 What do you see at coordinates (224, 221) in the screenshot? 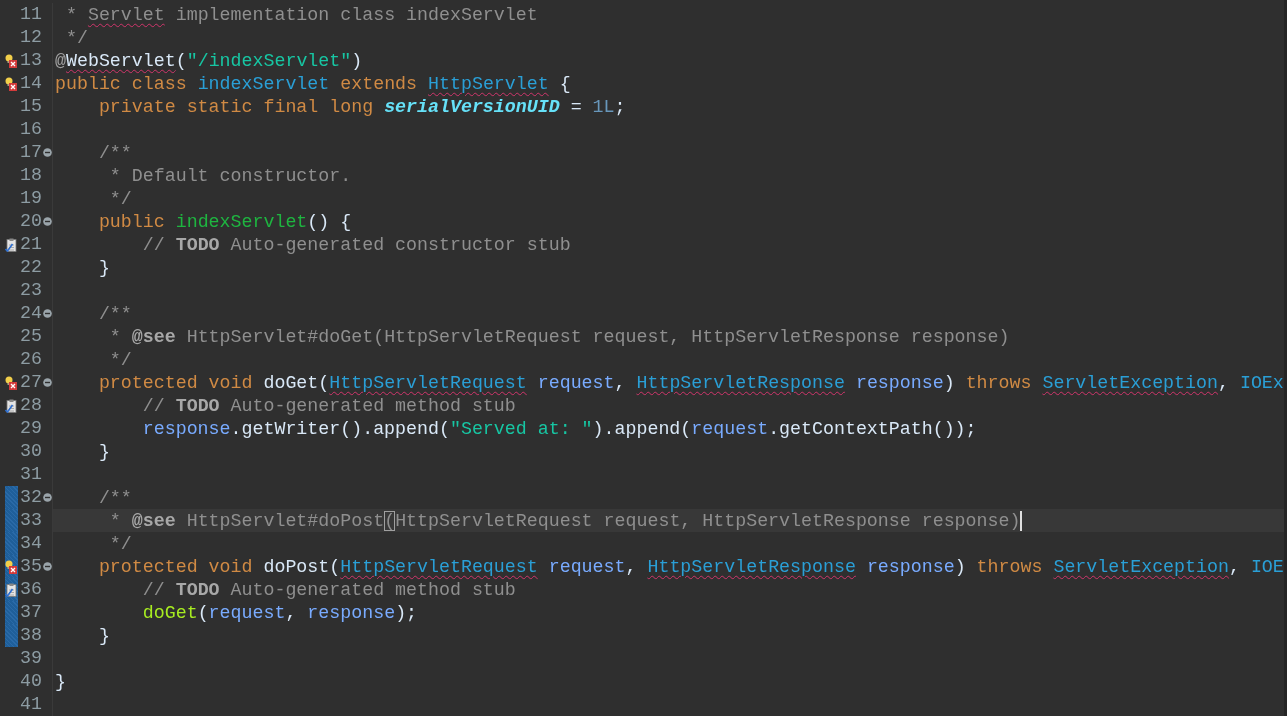
I see `code-line: public indexServlet() {` at bounding box center [224, 221].